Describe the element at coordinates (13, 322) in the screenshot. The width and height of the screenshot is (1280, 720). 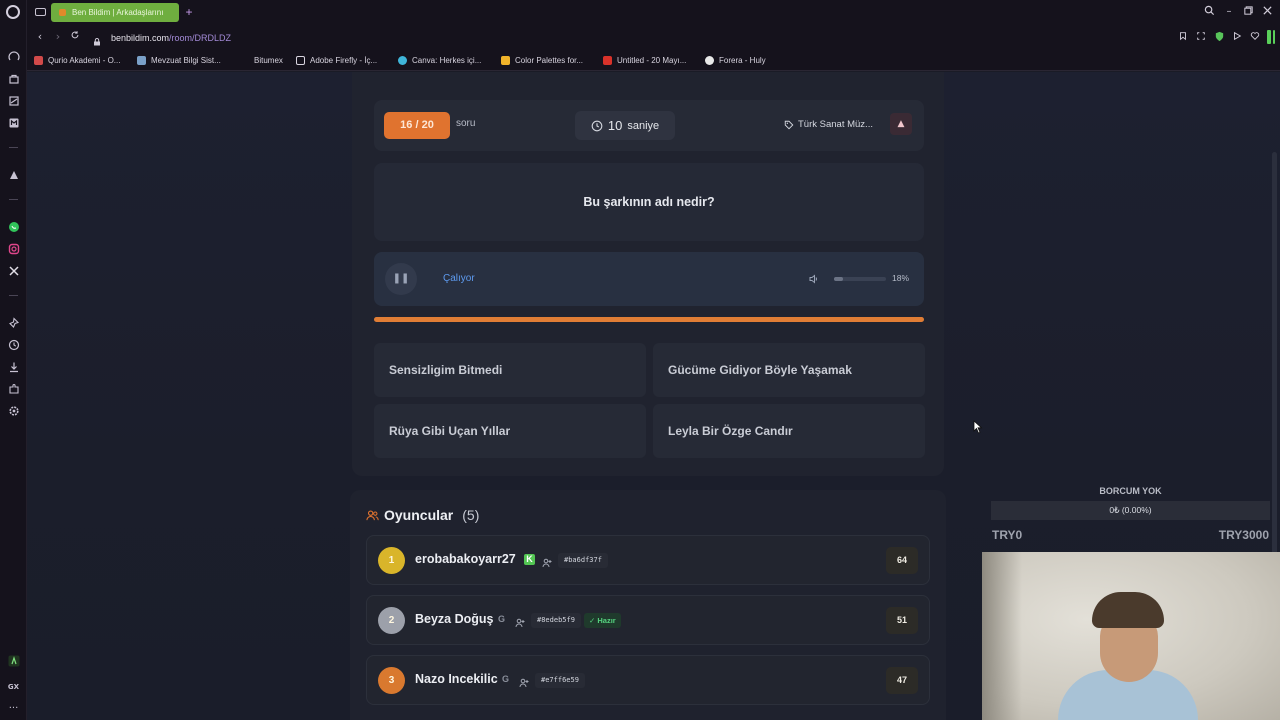
I see `pinboard-icon` at that location.